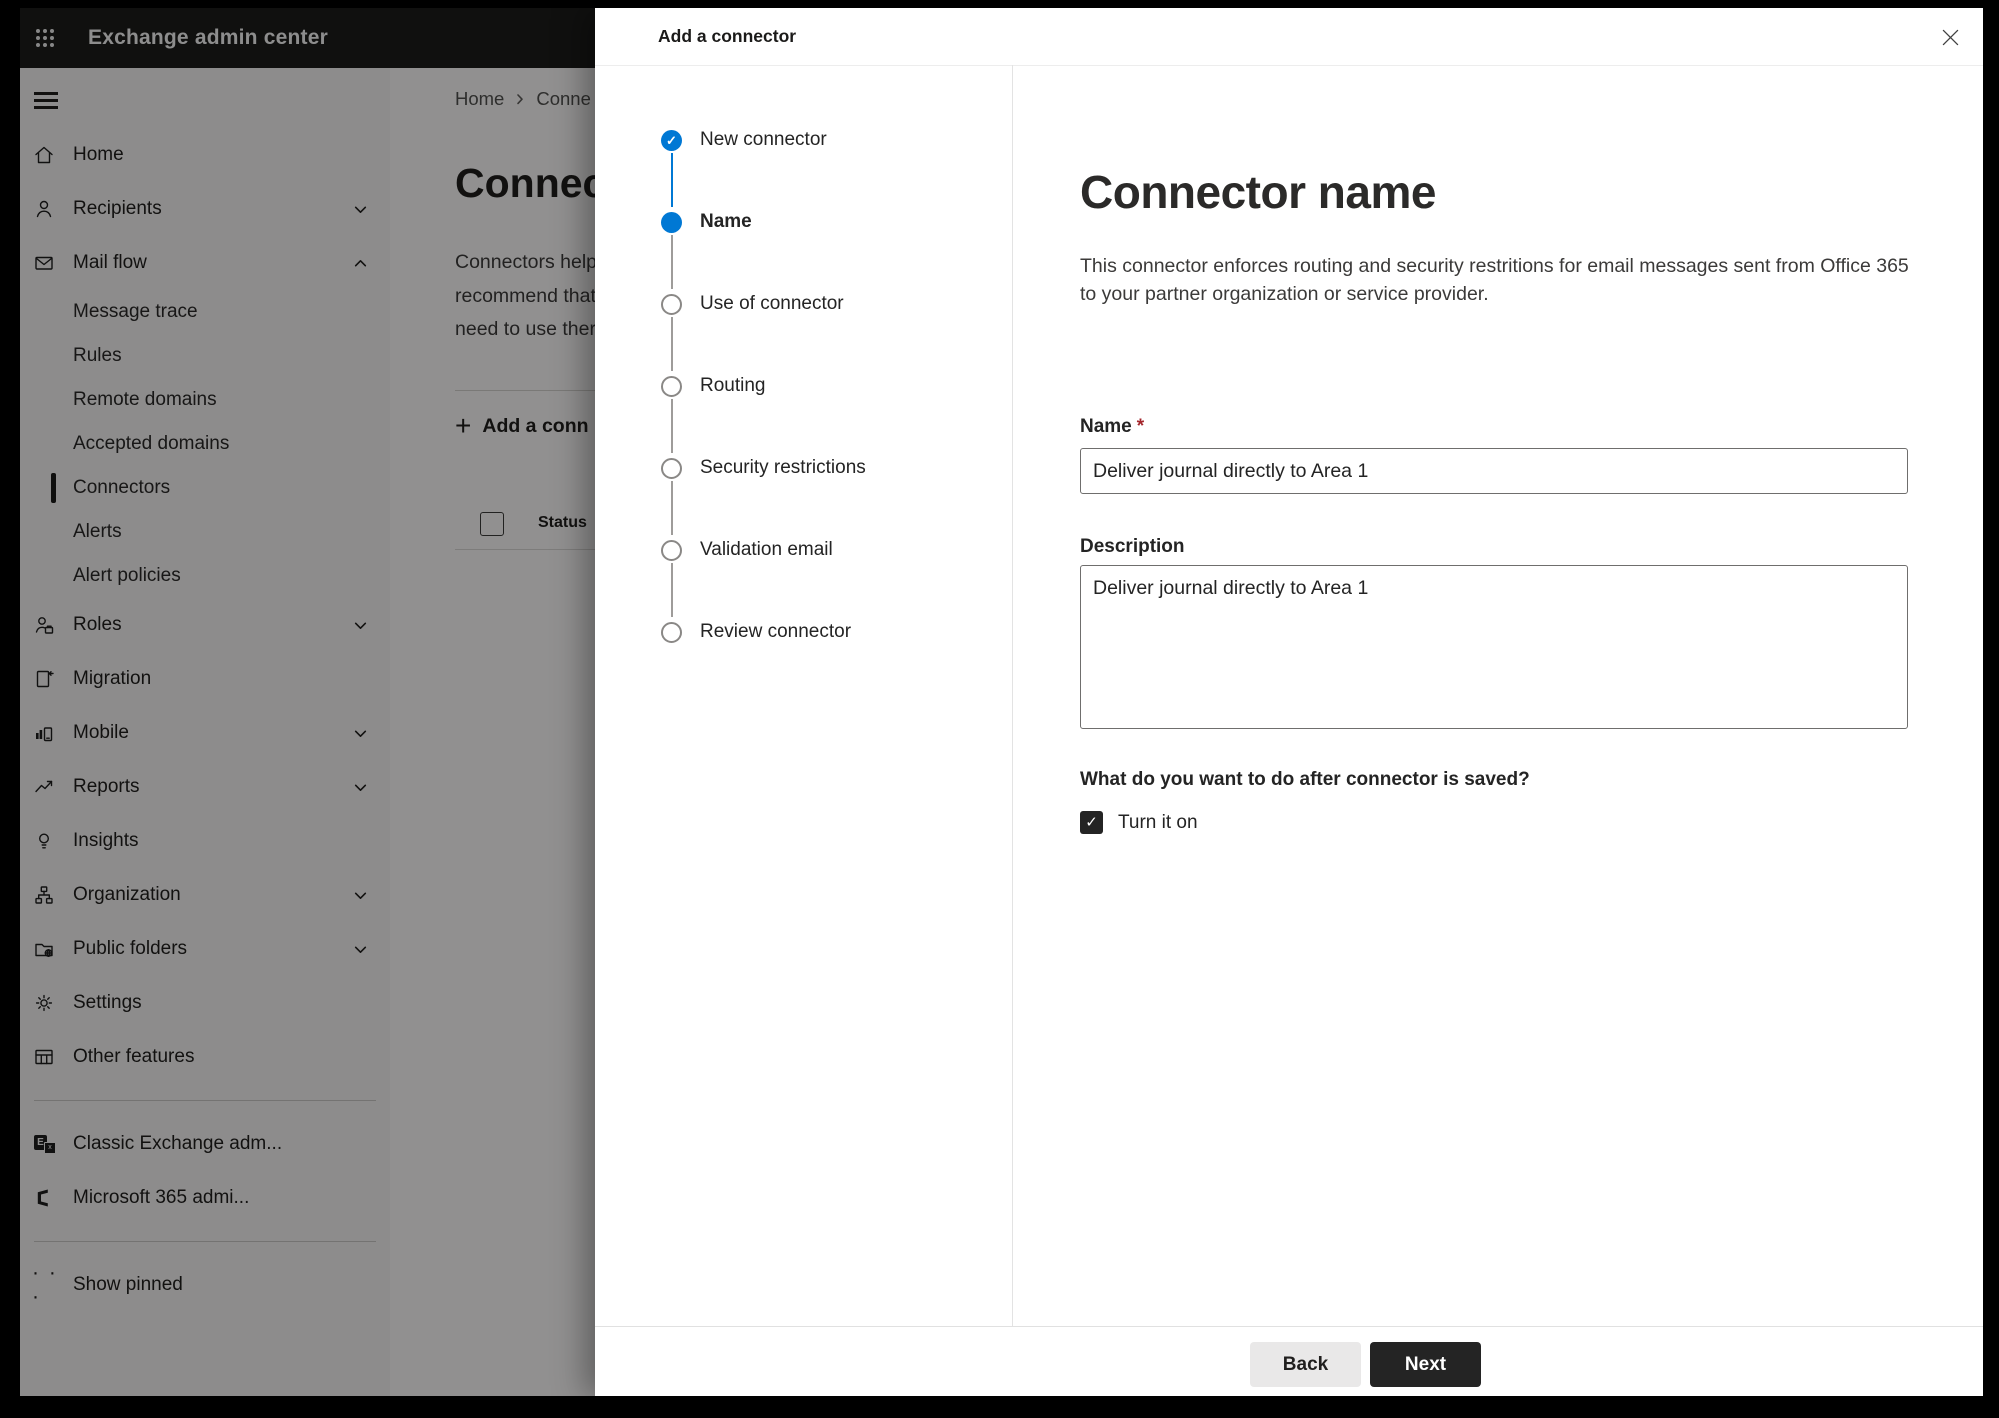 The width and height of the screenshot is (1999, 1418). I want to click on close-button, so click(1950, 37).